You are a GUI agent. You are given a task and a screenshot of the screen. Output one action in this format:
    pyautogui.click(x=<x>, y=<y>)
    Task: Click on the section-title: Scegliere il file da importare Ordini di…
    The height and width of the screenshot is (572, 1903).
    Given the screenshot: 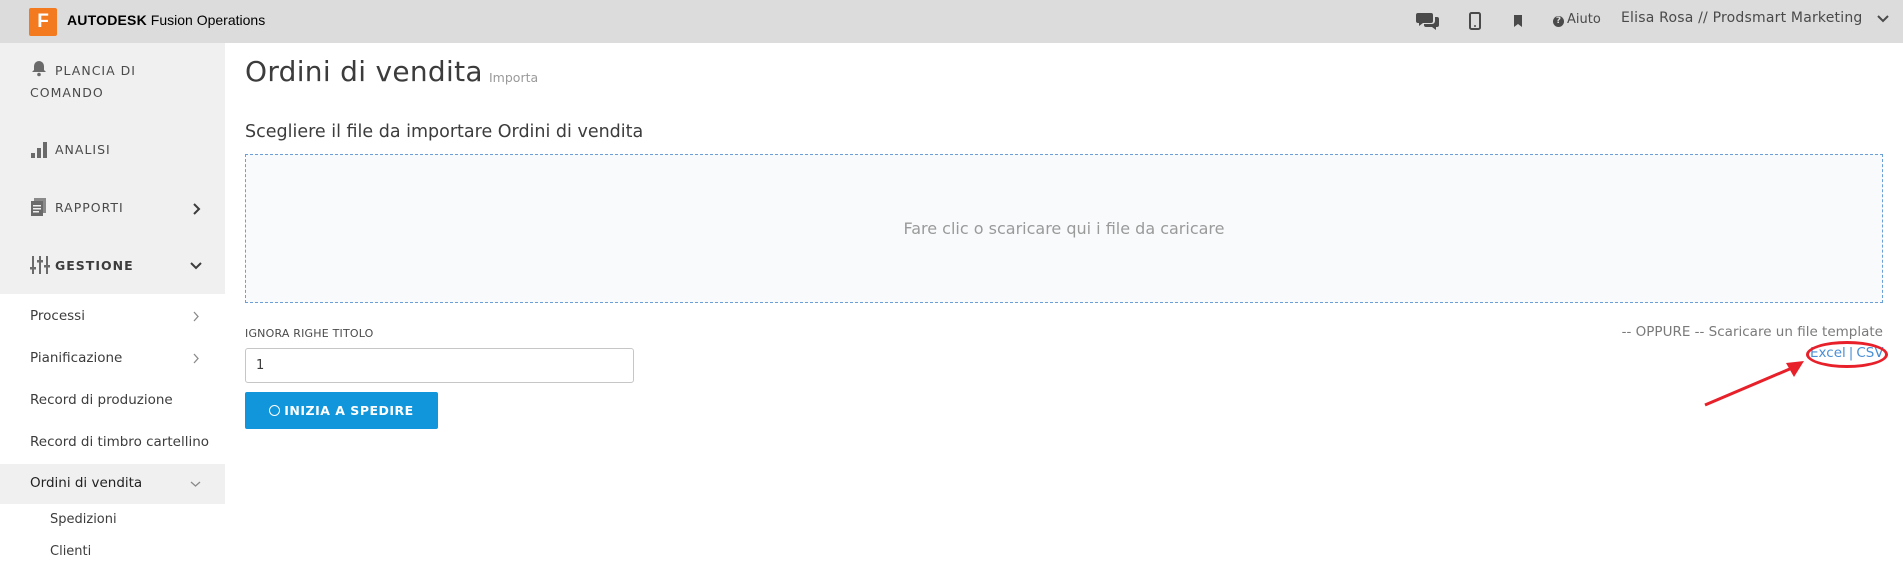 What is the action you would take?
    pyautogui.click(x=444, y=132)
    